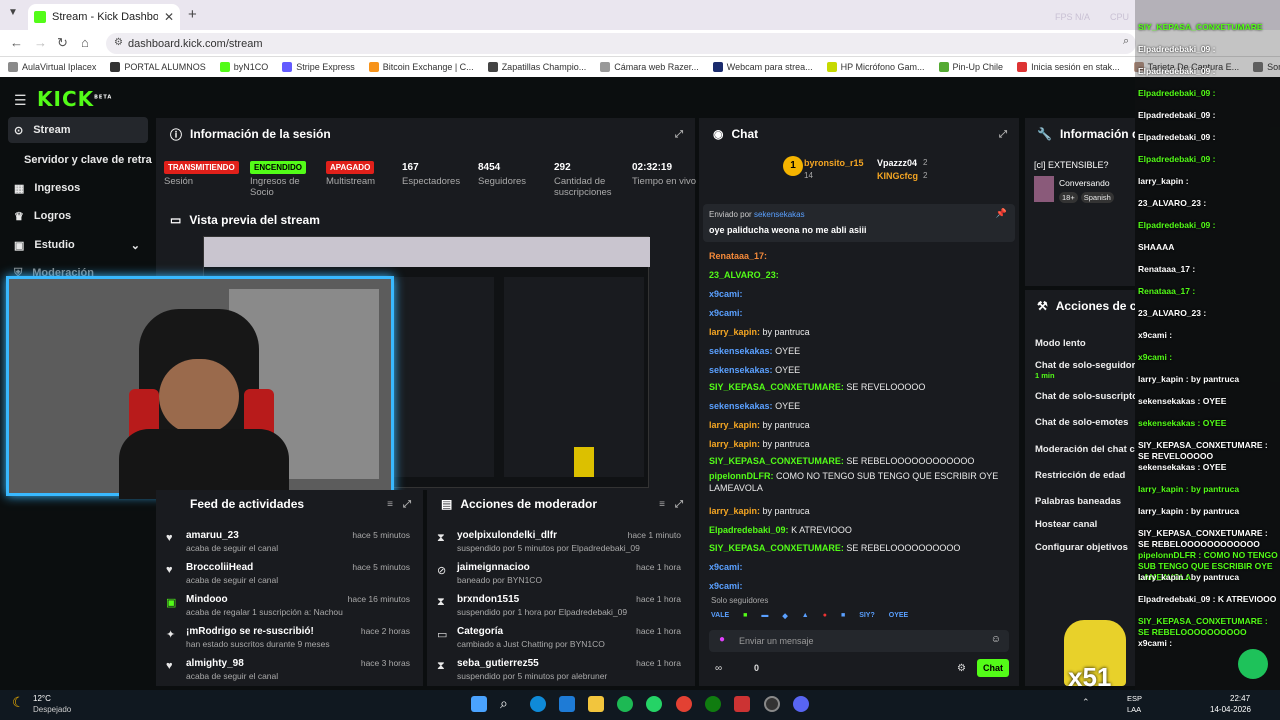 This screenshot has height=720, width=1280. I want to click on windows-start-icon, so click(479, 704).